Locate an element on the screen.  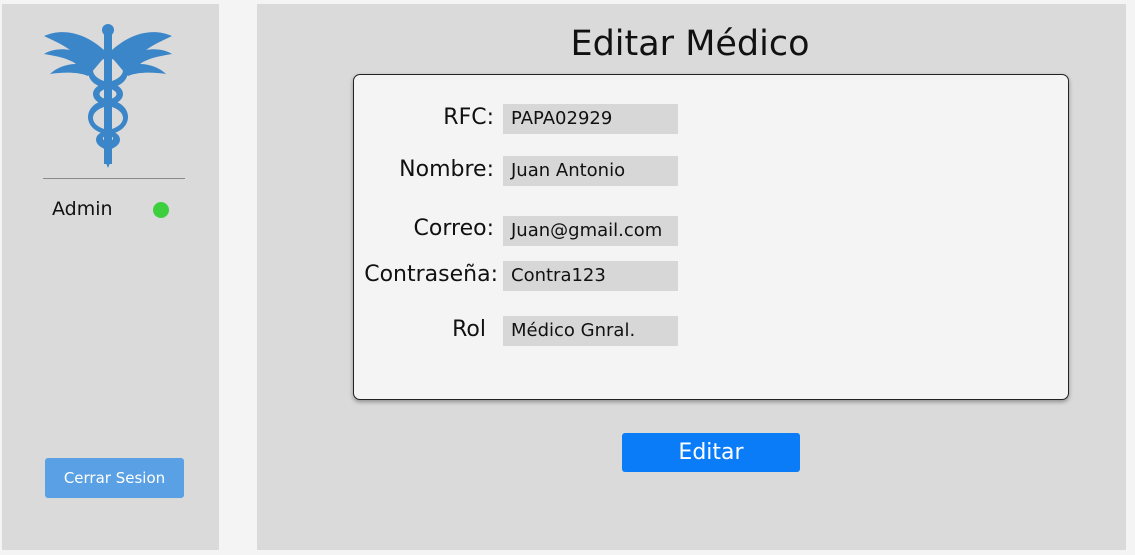
caduceus-icon is located at coordinates (108, 96).